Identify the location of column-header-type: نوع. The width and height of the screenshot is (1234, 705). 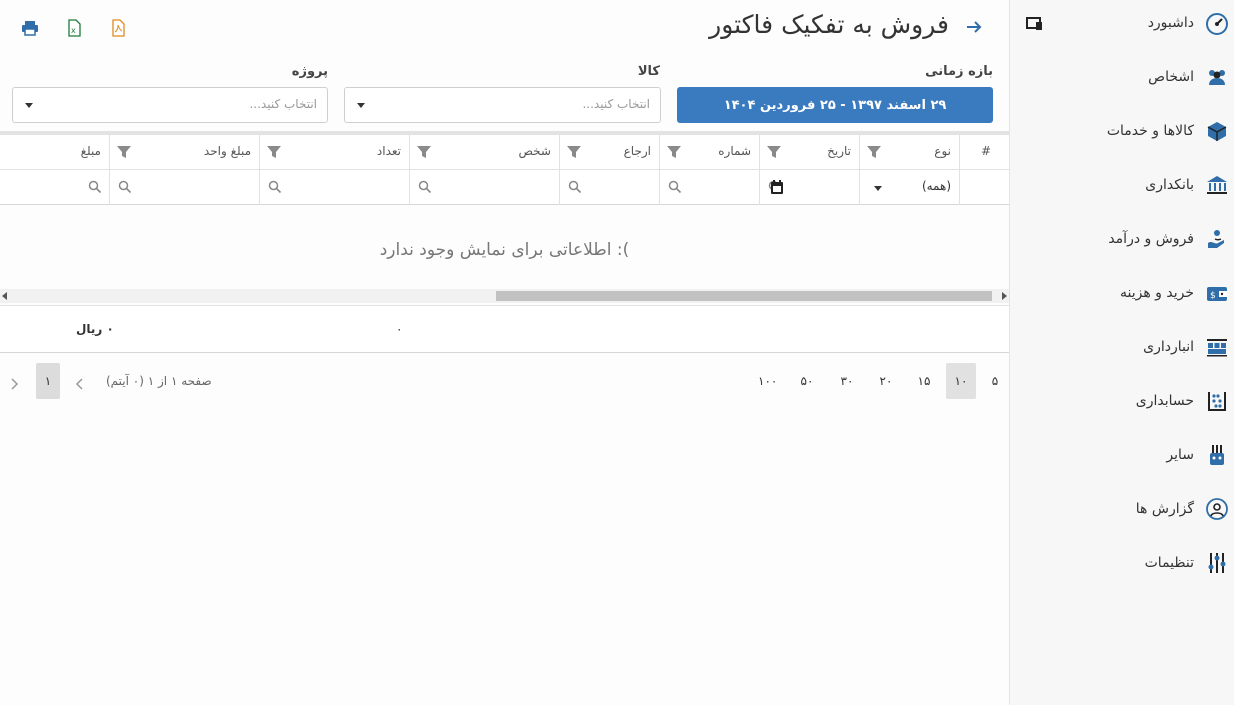
(909, 152).